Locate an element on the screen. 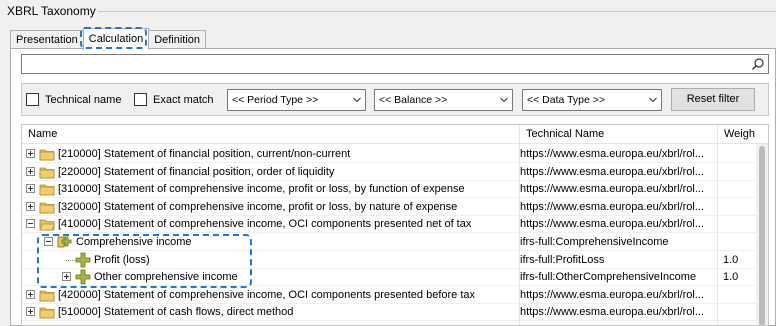  reset-filter-button: Reset filter is located at coordinates (713, 99).